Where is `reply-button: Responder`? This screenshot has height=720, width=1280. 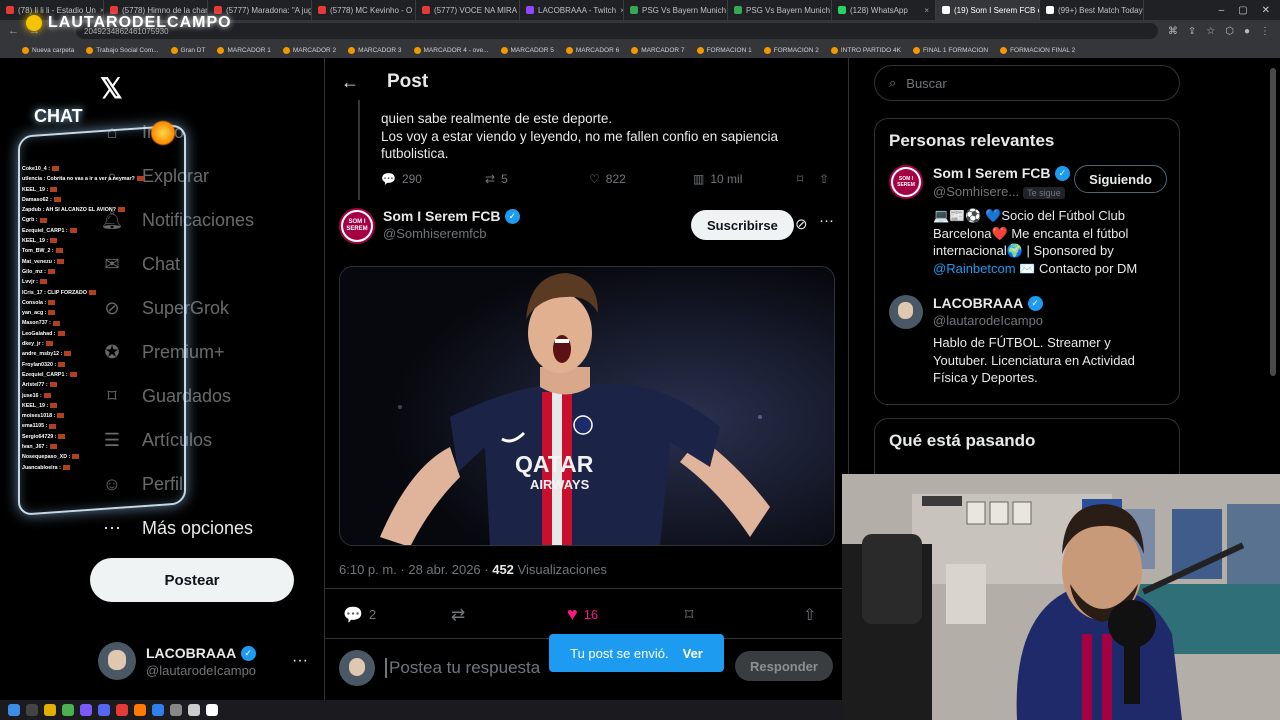
reply-button: Responder is located at coordinates (784, 666).